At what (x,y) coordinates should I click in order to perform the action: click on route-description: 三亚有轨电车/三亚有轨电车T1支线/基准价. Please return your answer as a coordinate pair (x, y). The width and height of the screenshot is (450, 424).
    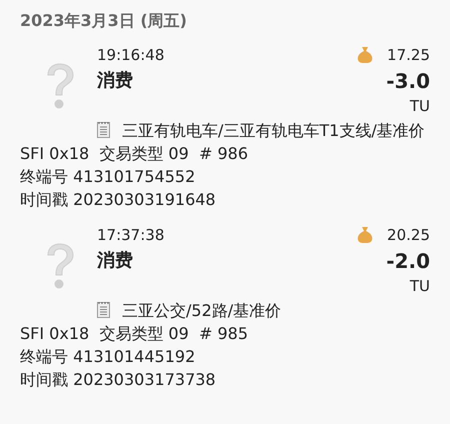
    Looking at the image, I should click on (273, 130).